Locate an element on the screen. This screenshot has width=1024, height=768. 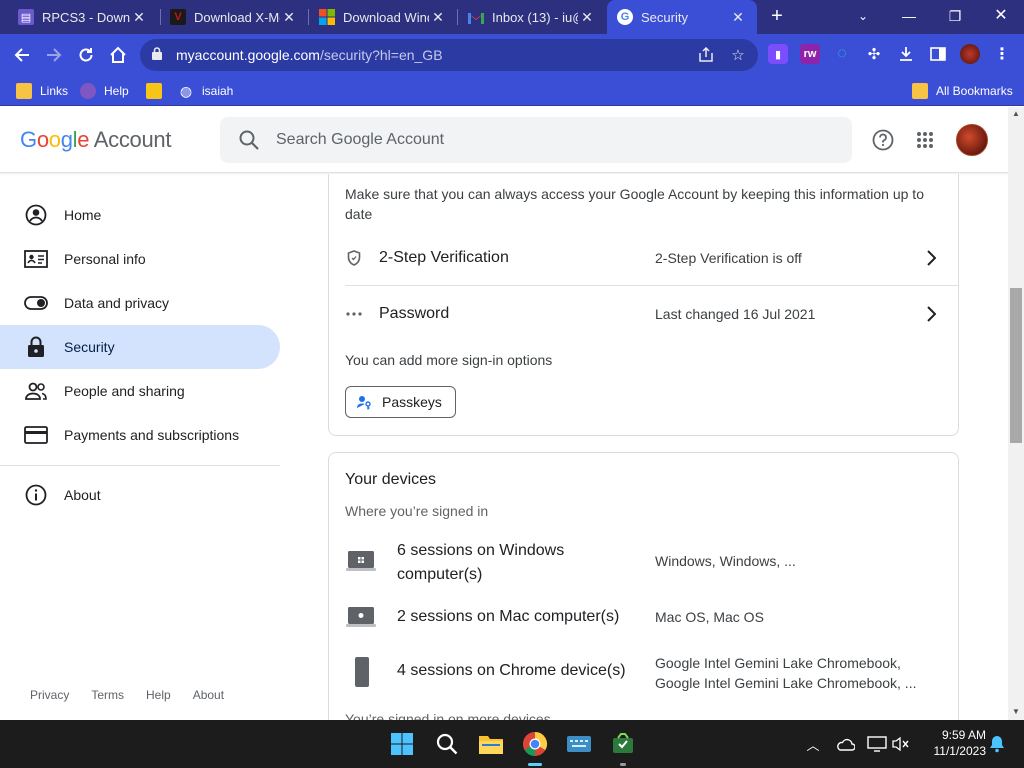
help-bookmark-icon is located at coordinates (88, 91).